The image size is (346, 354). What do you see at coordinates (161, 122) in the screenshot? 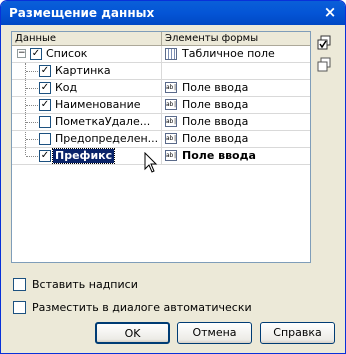
I see `tree-row-pometka: ПометкаУдале... ab| Поле ввода` at bounding box center [161, 122].